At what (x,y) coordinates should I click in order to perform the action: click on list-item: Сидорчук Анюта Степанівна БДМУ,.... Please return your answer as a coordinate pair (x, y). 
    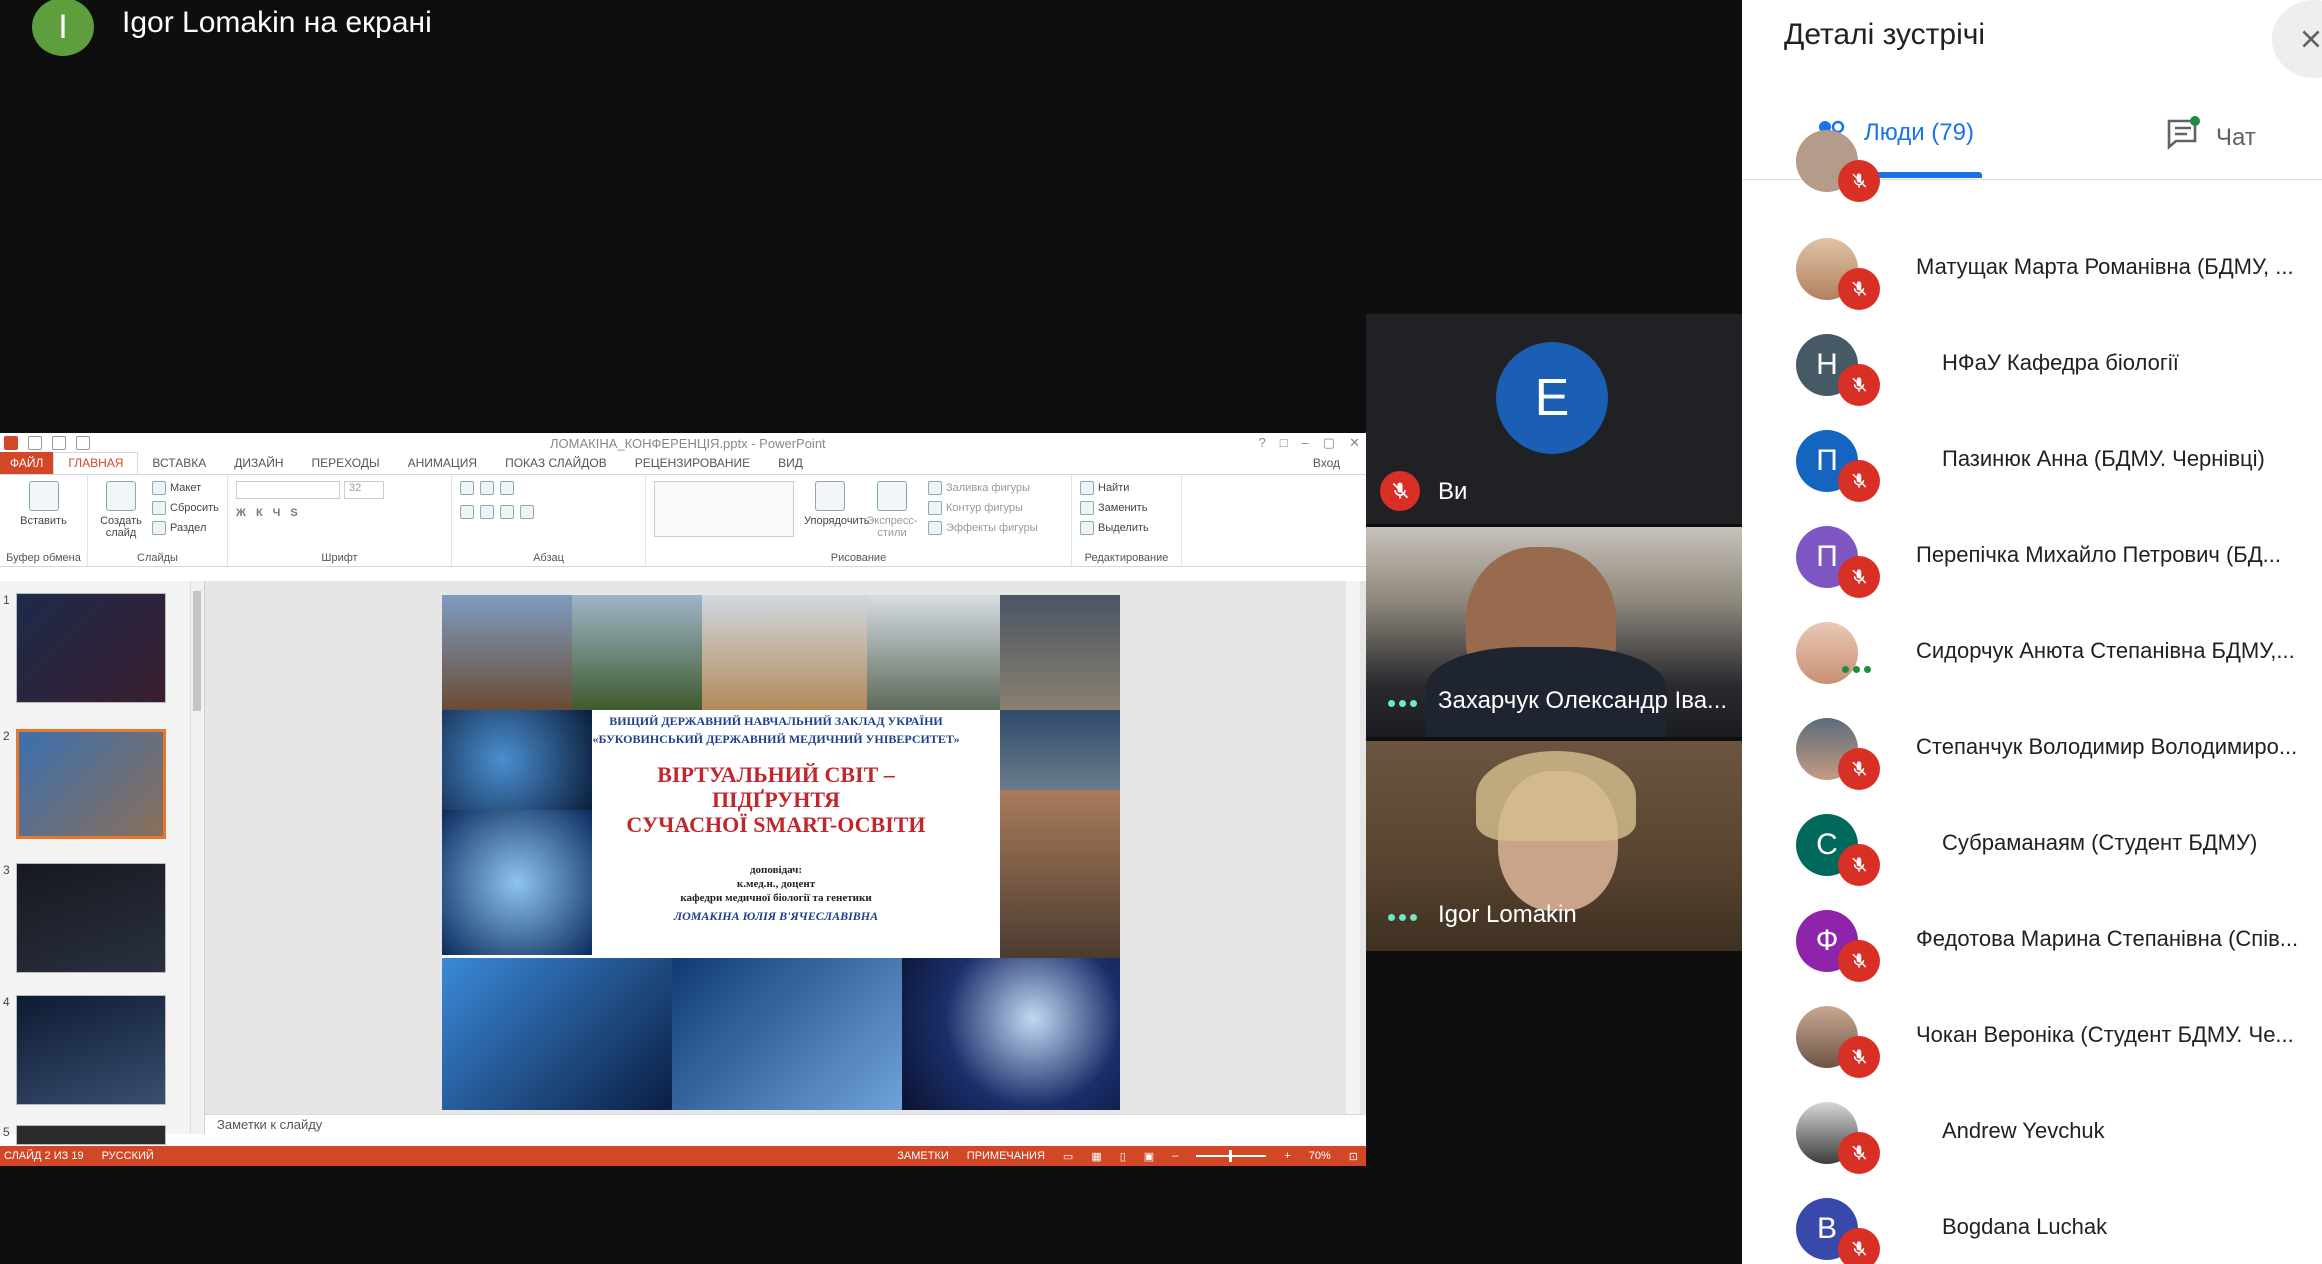
    Looking at the image, I should click on (2032, 654).